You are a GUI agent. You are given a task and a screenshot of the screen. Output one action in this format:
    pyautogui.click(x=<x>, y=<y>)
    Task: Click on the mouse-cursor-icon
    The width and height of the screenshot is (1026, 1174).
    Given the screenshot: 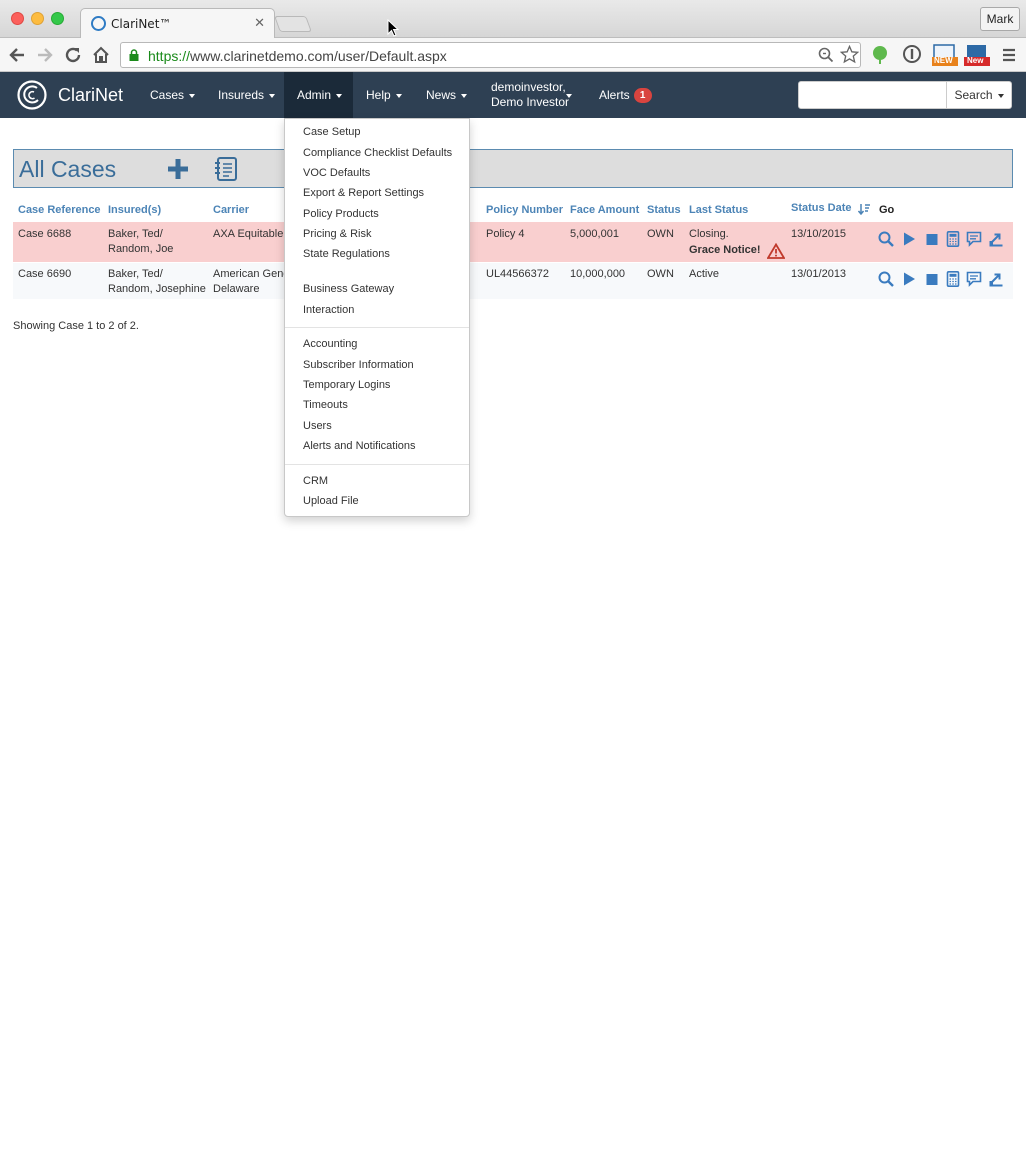 What is the action you would take?
    pyautogui.click(x=393, y=28)
    